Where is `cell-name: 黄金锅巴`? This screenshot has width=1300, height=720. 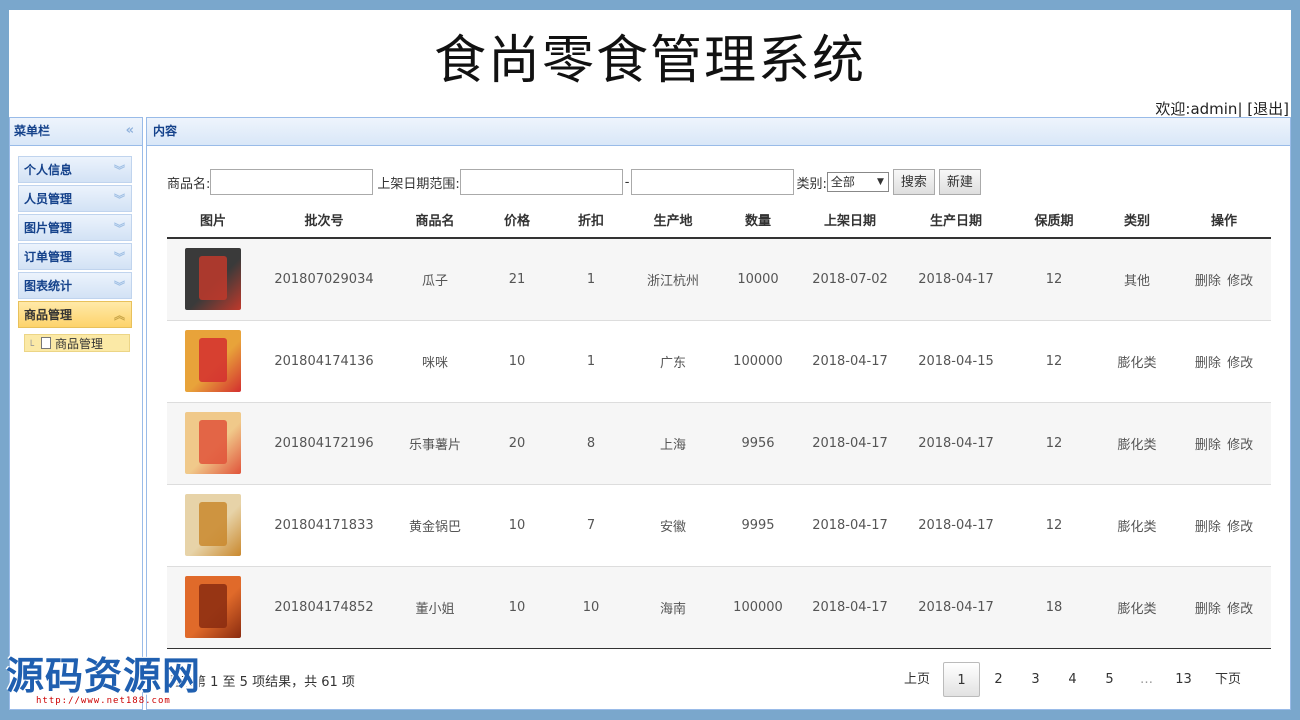
cell-name: 黄金锅巴 is located at coordinates (435, 525).